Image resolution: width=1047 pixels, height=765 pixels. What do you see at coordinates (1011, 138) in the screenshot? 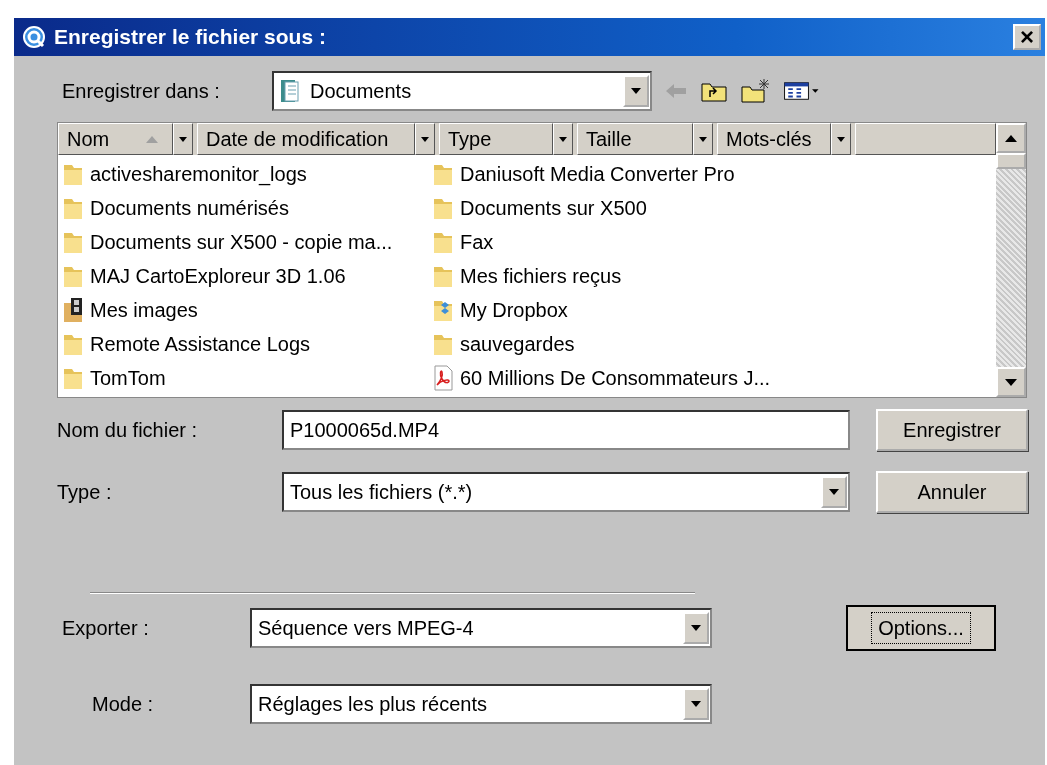
I see `scroll-up-icon` at bounding box center [1011, 138].